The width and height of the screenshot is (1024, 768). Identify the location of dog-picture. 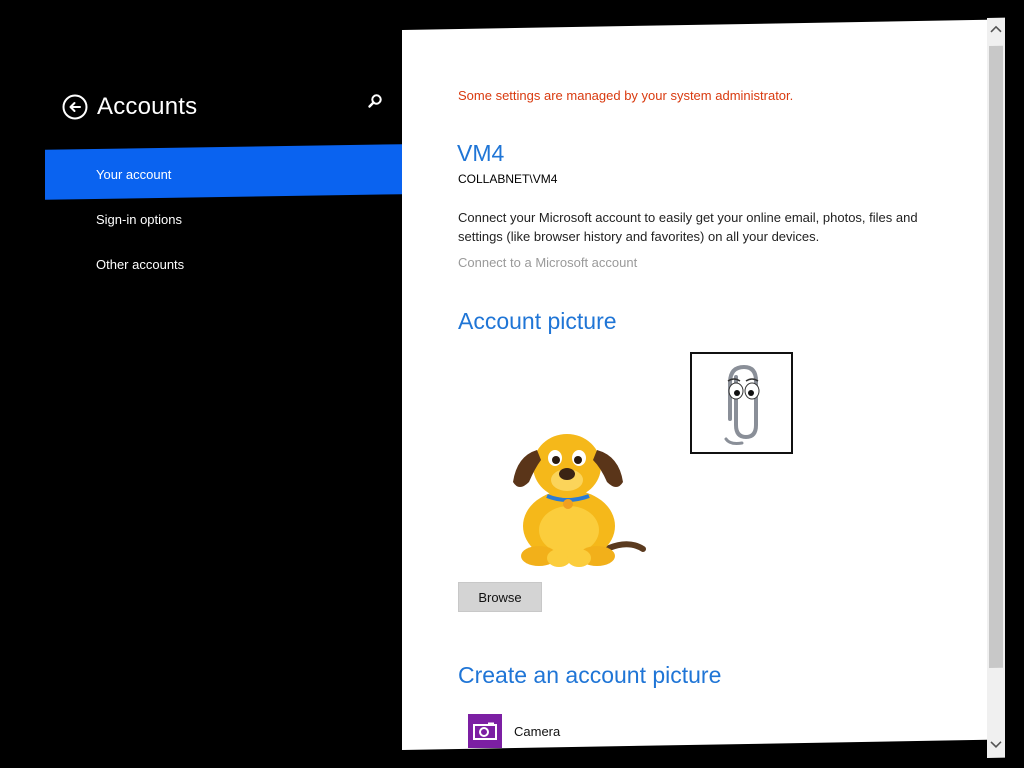
(579, 500).